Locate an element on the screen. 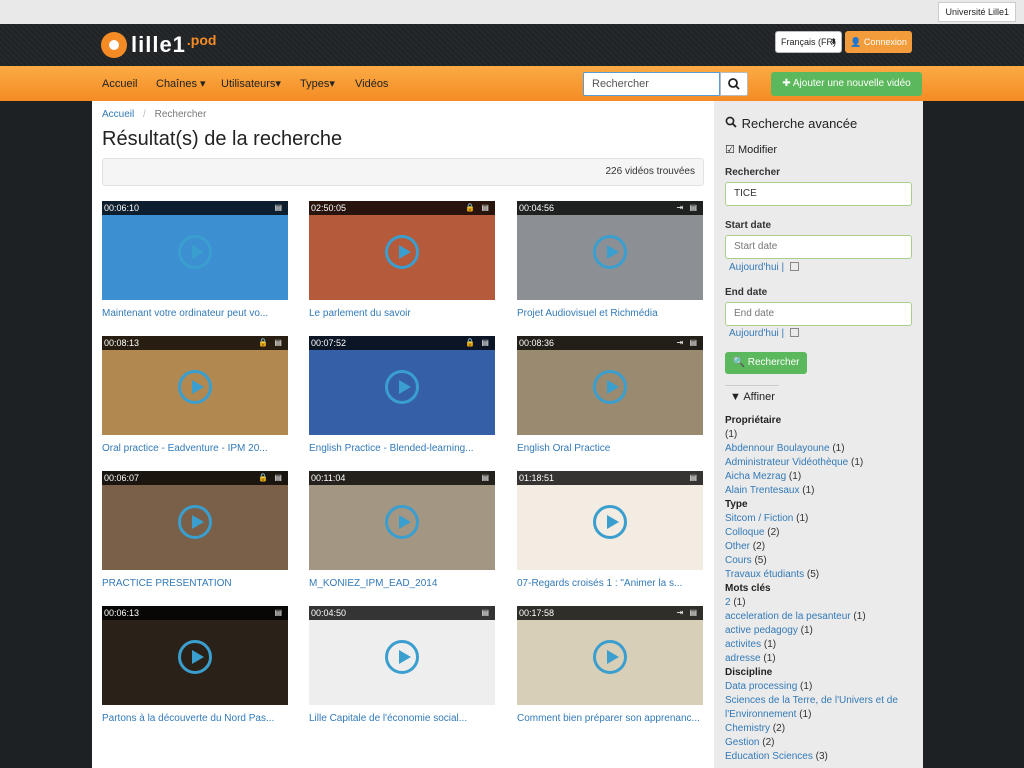 The height and width of the screenshot is (768, 1024). modify-link: ☑ Modifier is located at coordinates (751, 149).